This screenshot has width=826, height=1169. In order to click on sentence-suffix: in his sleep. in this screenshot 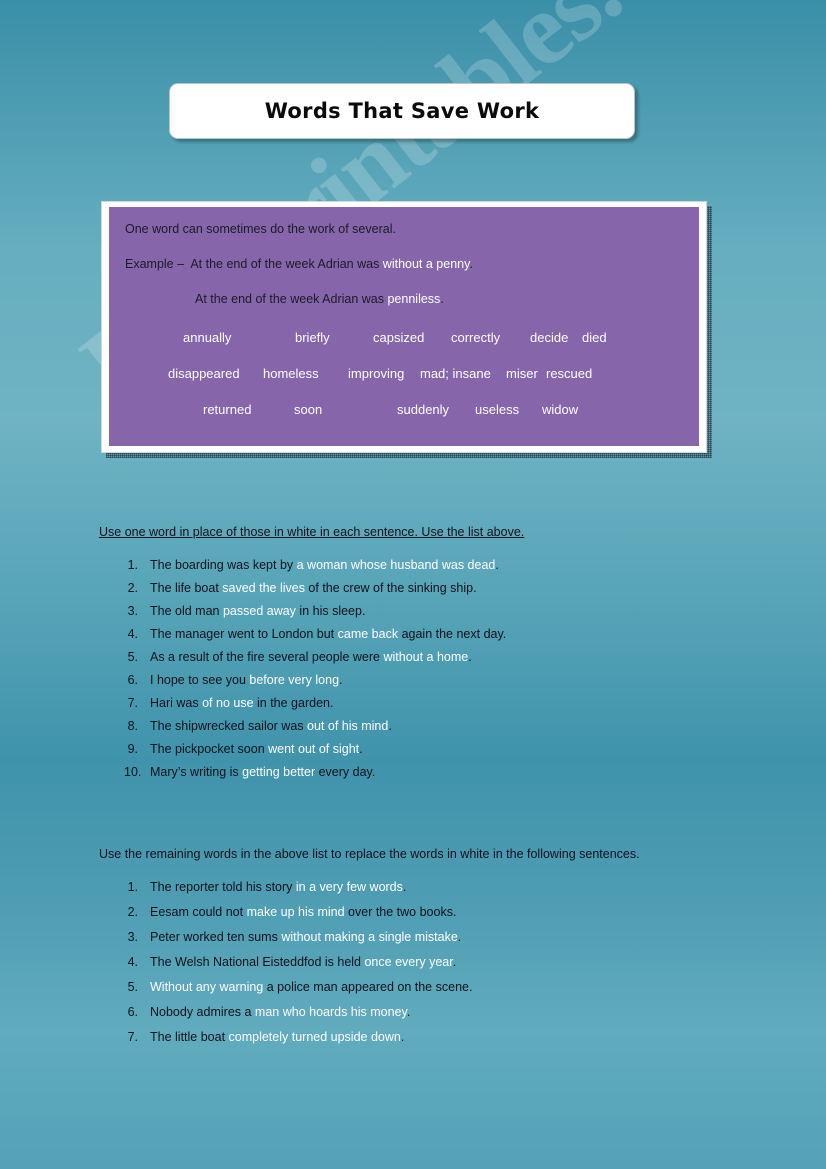, I will do `click(330, 611)`.